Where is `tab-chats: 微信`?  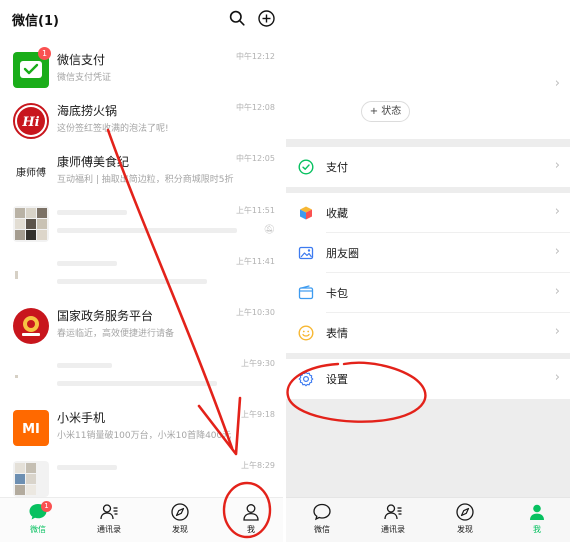
tab-chats: 微信 is located at coordinates (322, 521).